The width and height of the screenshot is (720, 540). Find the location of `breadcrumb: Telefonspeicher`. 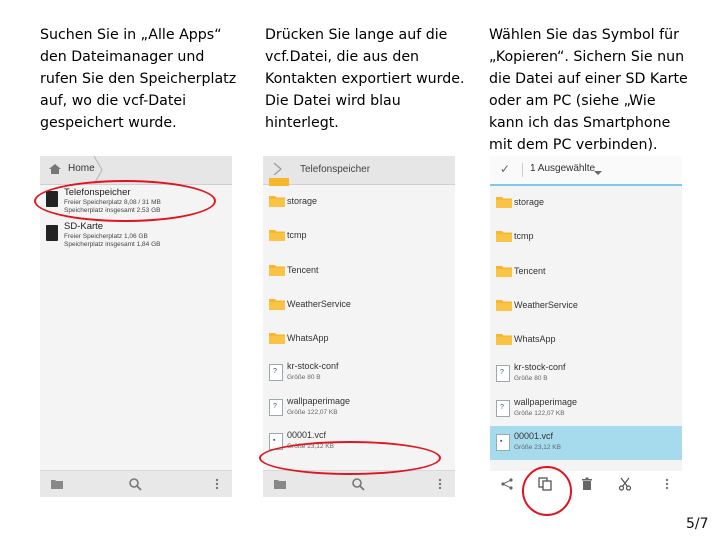

breadcrumb: Telefonspeicher is located at coordinates (359, 171).